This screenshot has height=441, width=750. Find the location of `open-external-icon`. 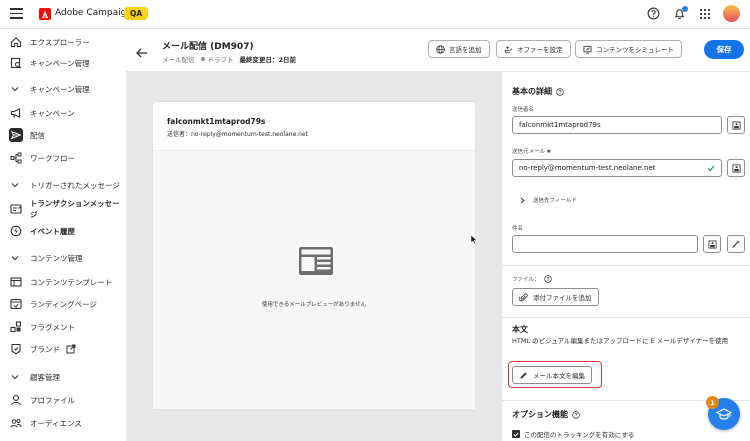

open-external-icon is located at coordinates (71, 349).